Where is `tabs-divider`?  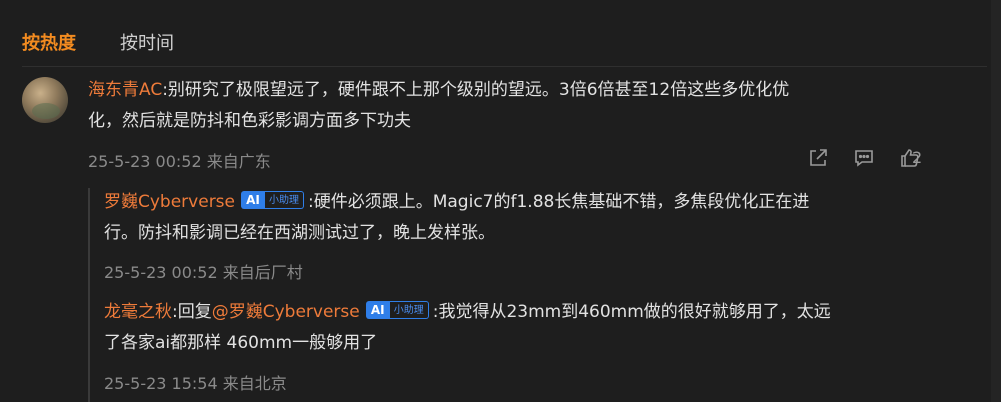 tabs-divider is located at coordinates (504, 66).